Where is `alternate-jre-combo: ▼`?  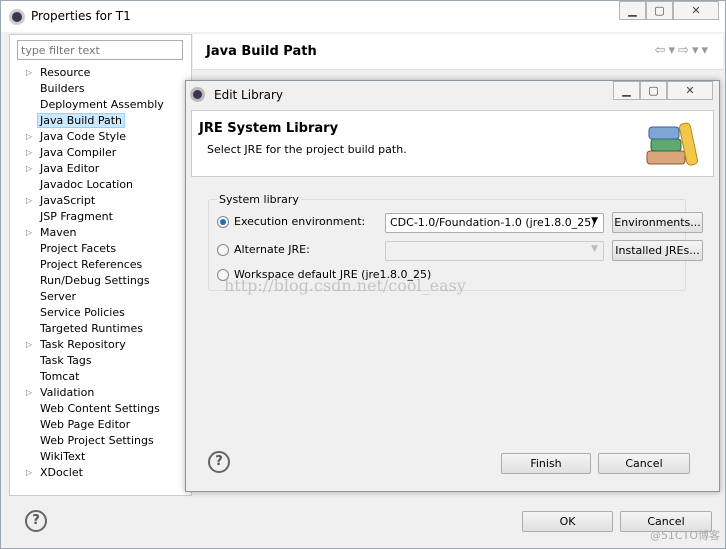 alternate-jre-combo: ▼ is located at coordinates (494, 251).